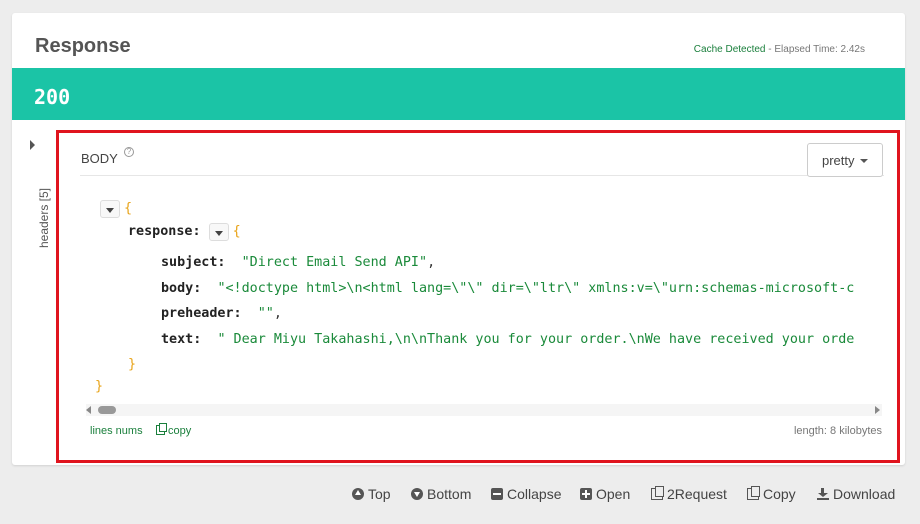  Describe the element at coordinates (697, 494) in the screenshot. I see `to-request-button-label: 2Request` at that location.